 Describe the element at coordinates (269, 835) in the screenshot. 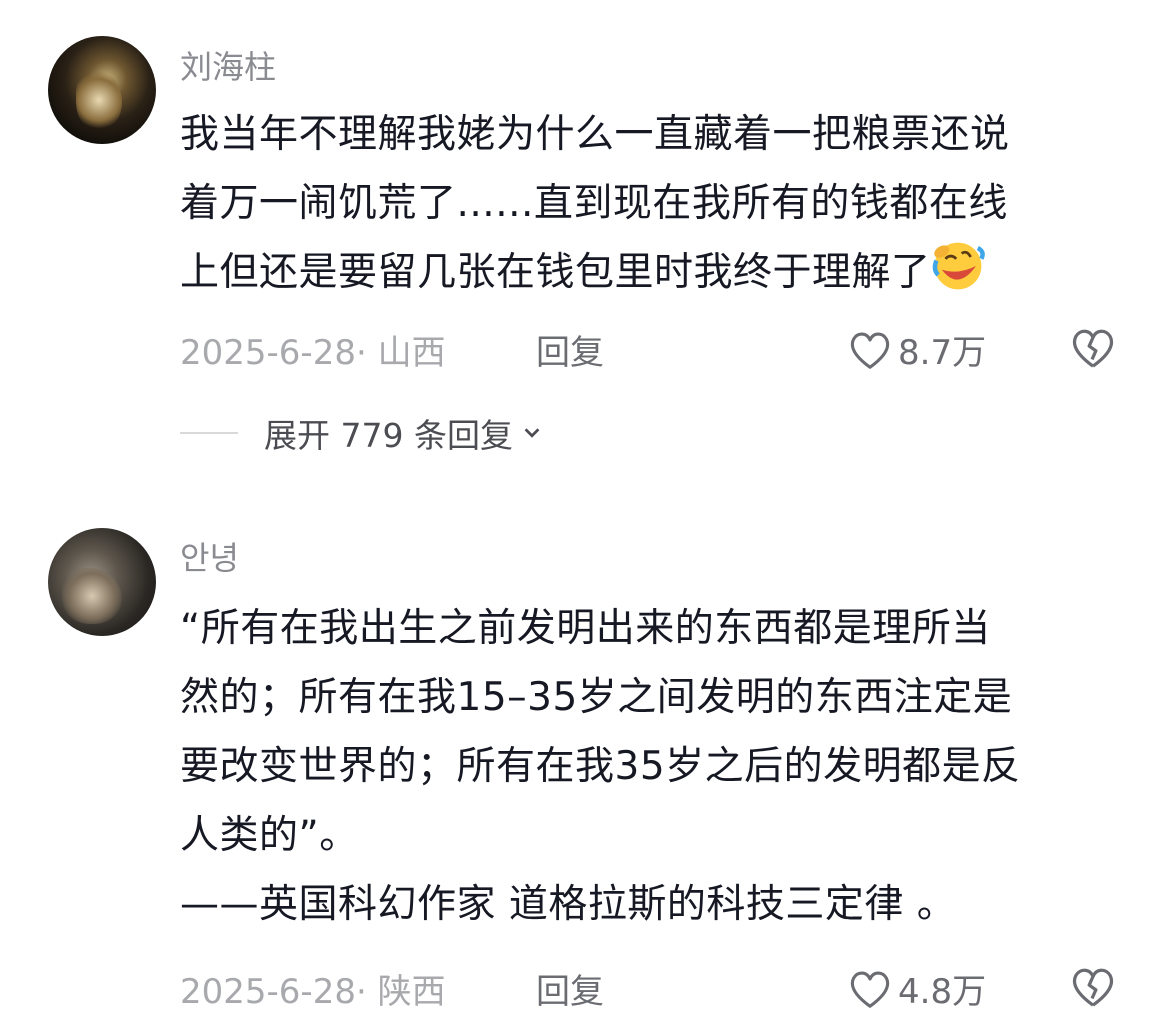

I see `comment-line: 人类的”。` at that location.